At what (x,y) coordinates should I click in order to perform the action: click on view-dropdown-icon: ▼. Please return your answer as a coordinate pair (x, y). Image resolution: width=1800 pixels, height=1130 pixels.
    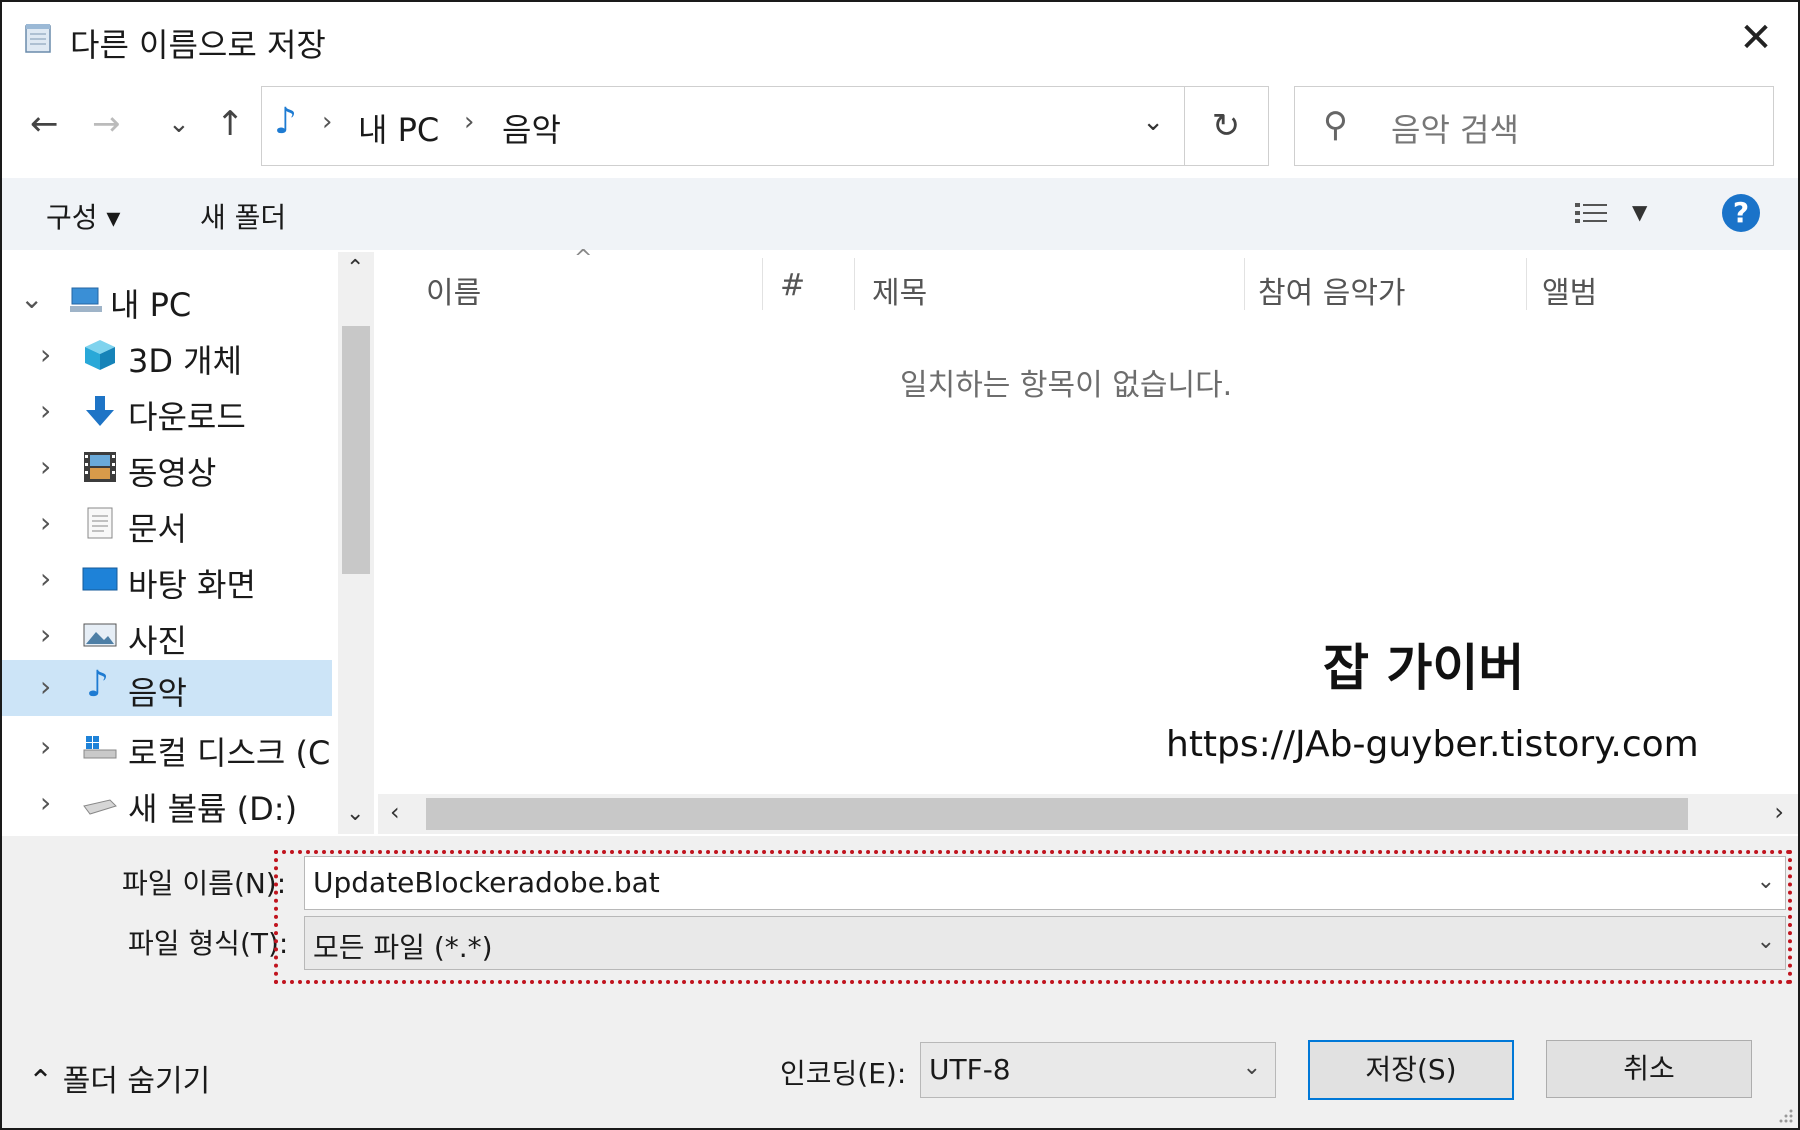
    Looking at the image, I should click on (1639, 212).